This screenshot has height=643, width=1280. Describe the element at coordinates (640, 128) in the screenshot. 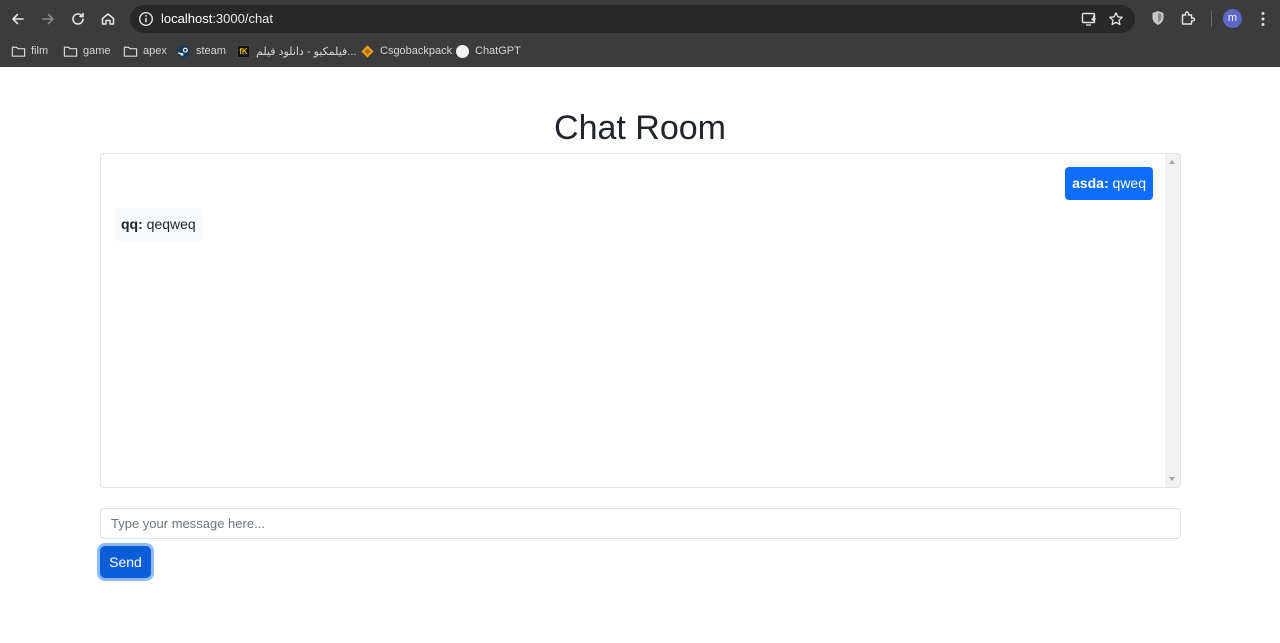

I see `page-title: Chat Room` at that location.